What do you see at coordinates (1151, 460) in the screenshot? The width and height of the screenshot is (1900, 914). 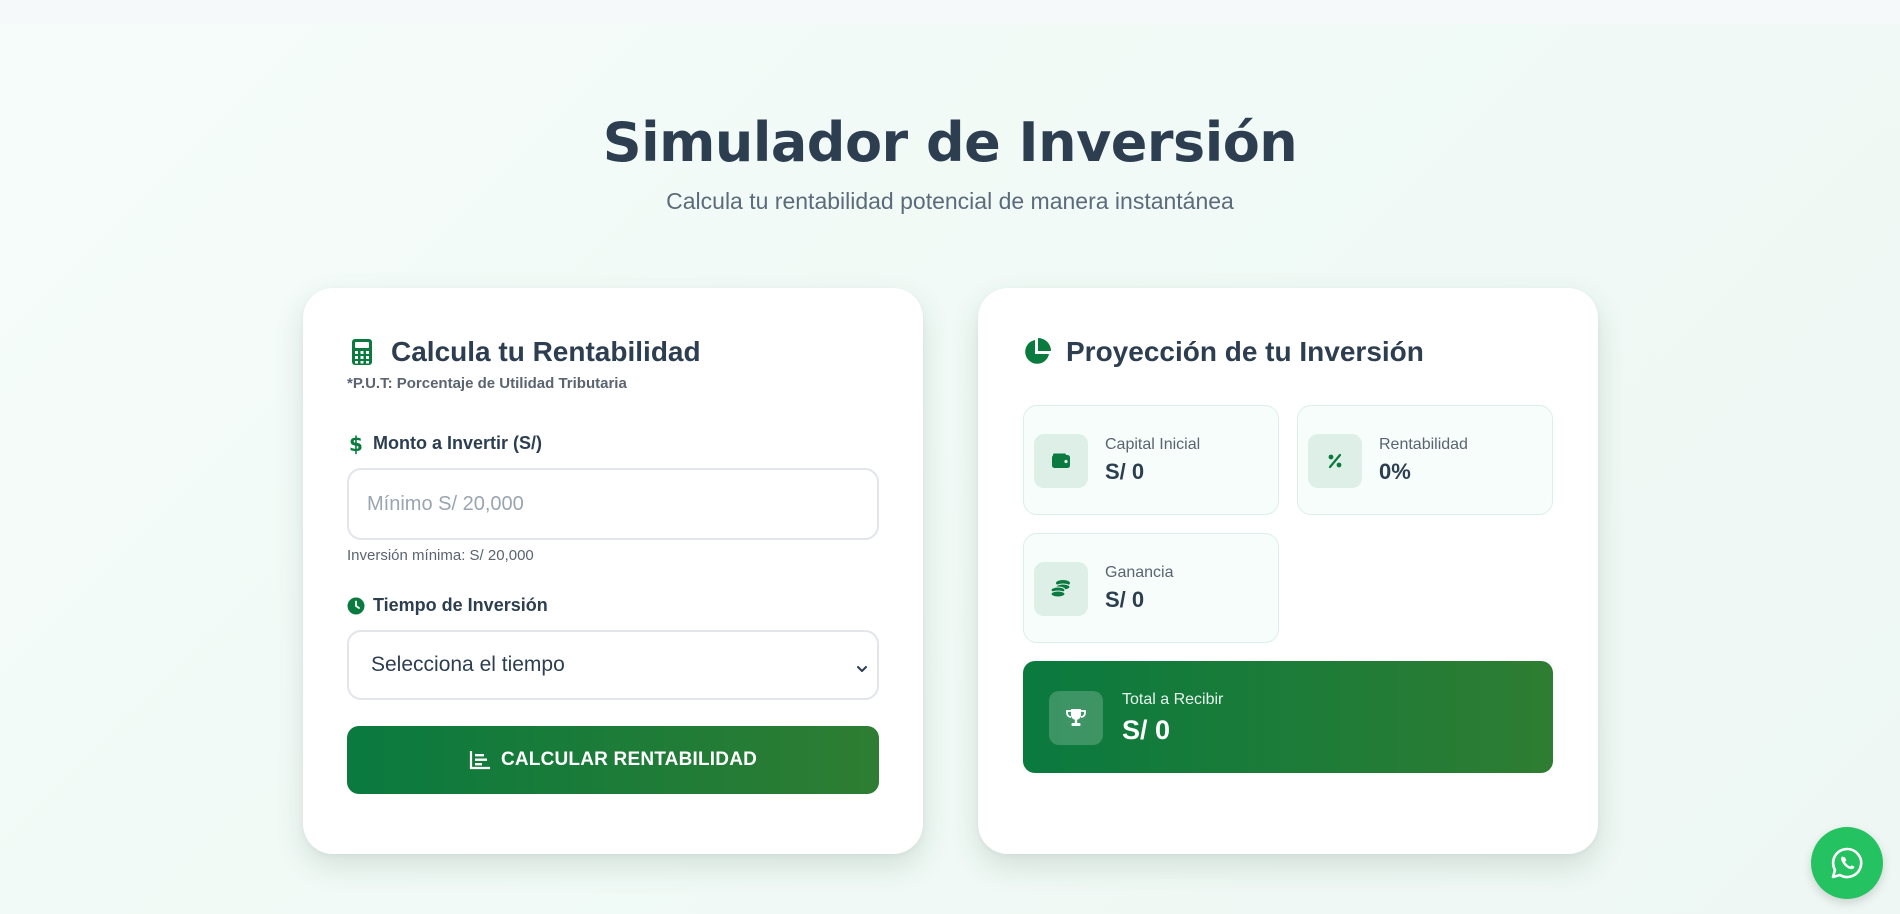 I see `capital-stat: Capital Inicial S/ 0` at bounding box center [1151, 460].